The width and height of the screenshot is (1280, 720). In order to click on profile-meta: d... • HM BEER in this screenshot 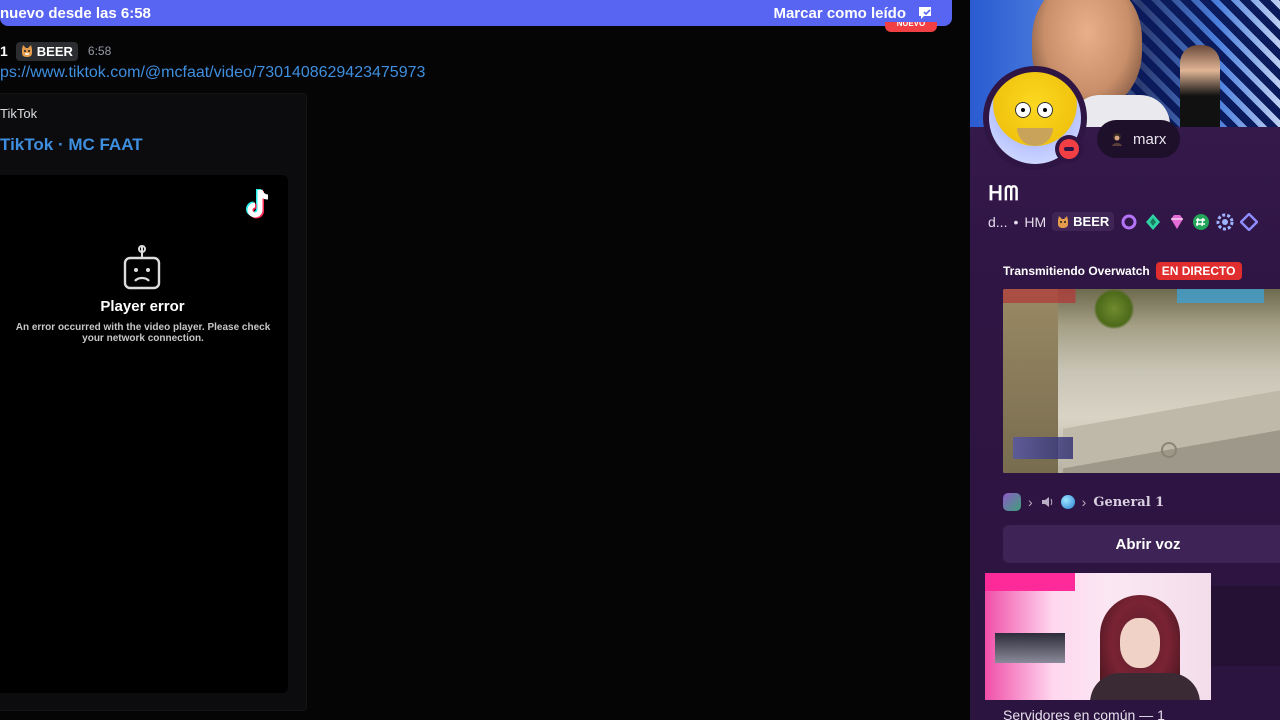, I will do `click(1123, 221)`.